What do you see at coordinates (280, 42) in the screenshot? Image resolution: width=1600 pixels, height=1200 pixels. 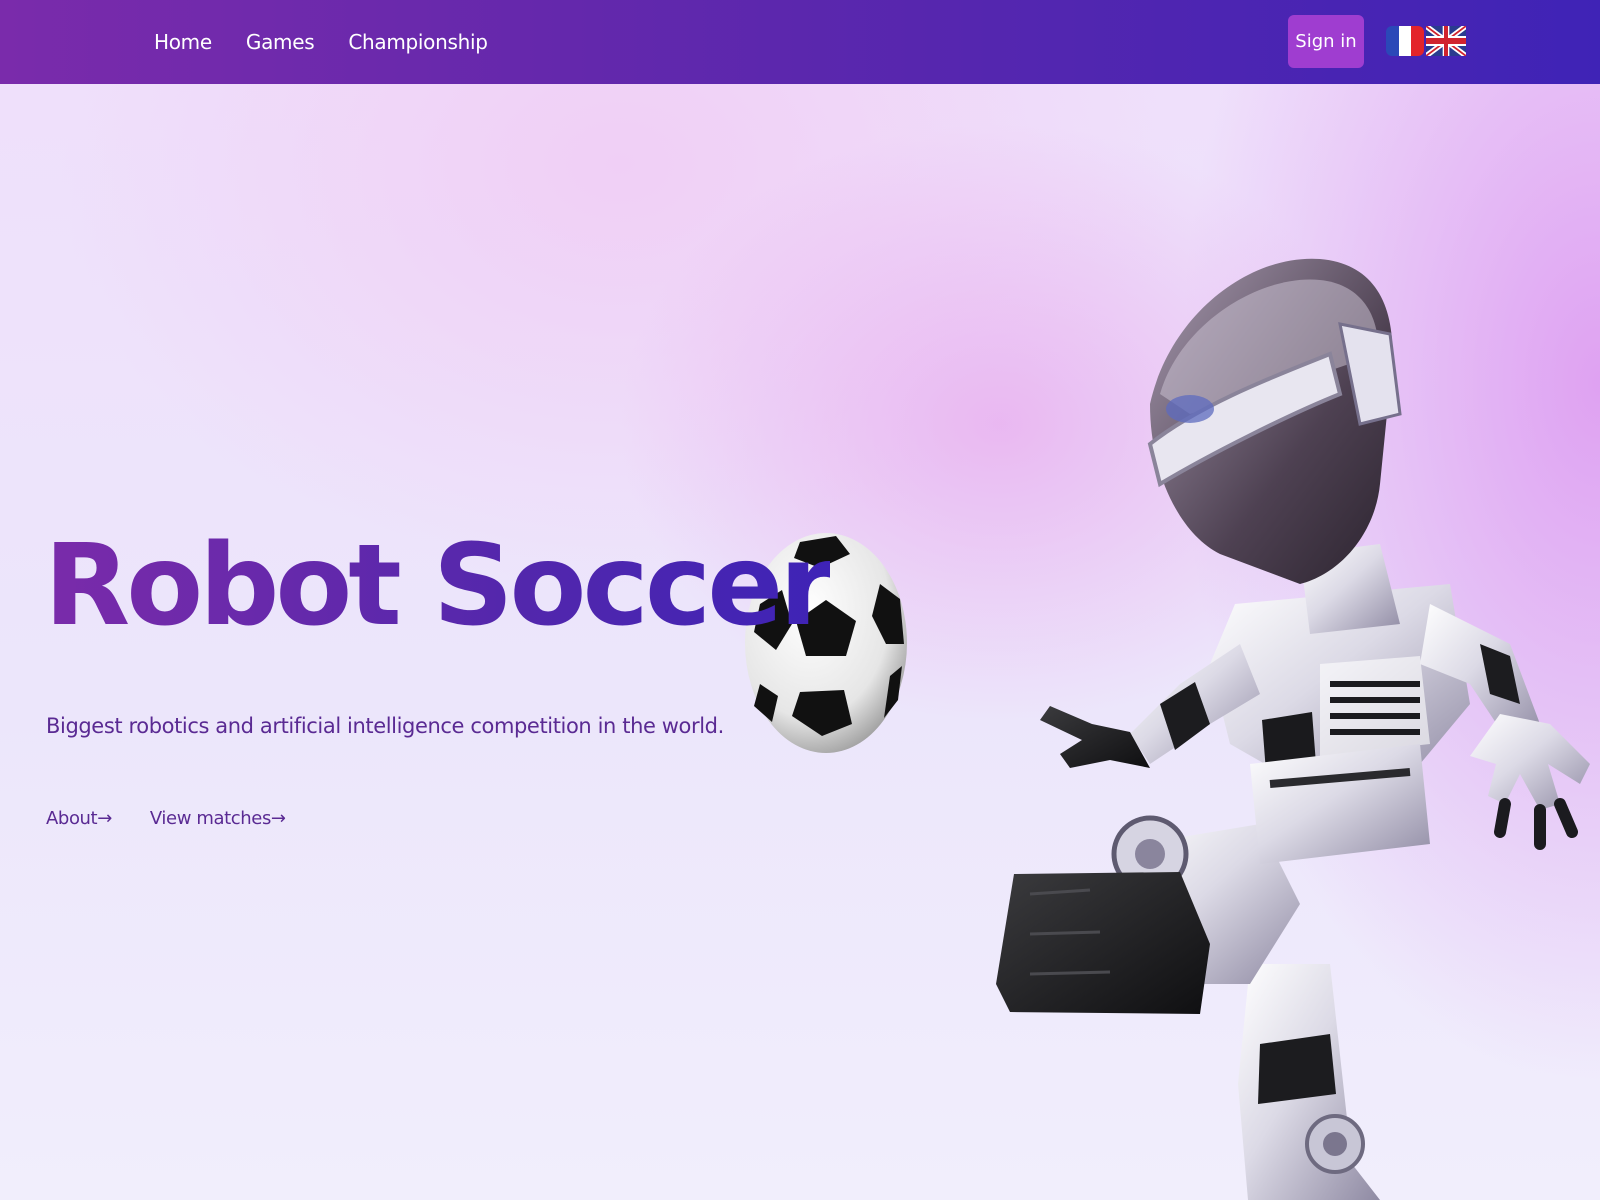 I see `nav-games: Games` at bounding box center [280, 42].